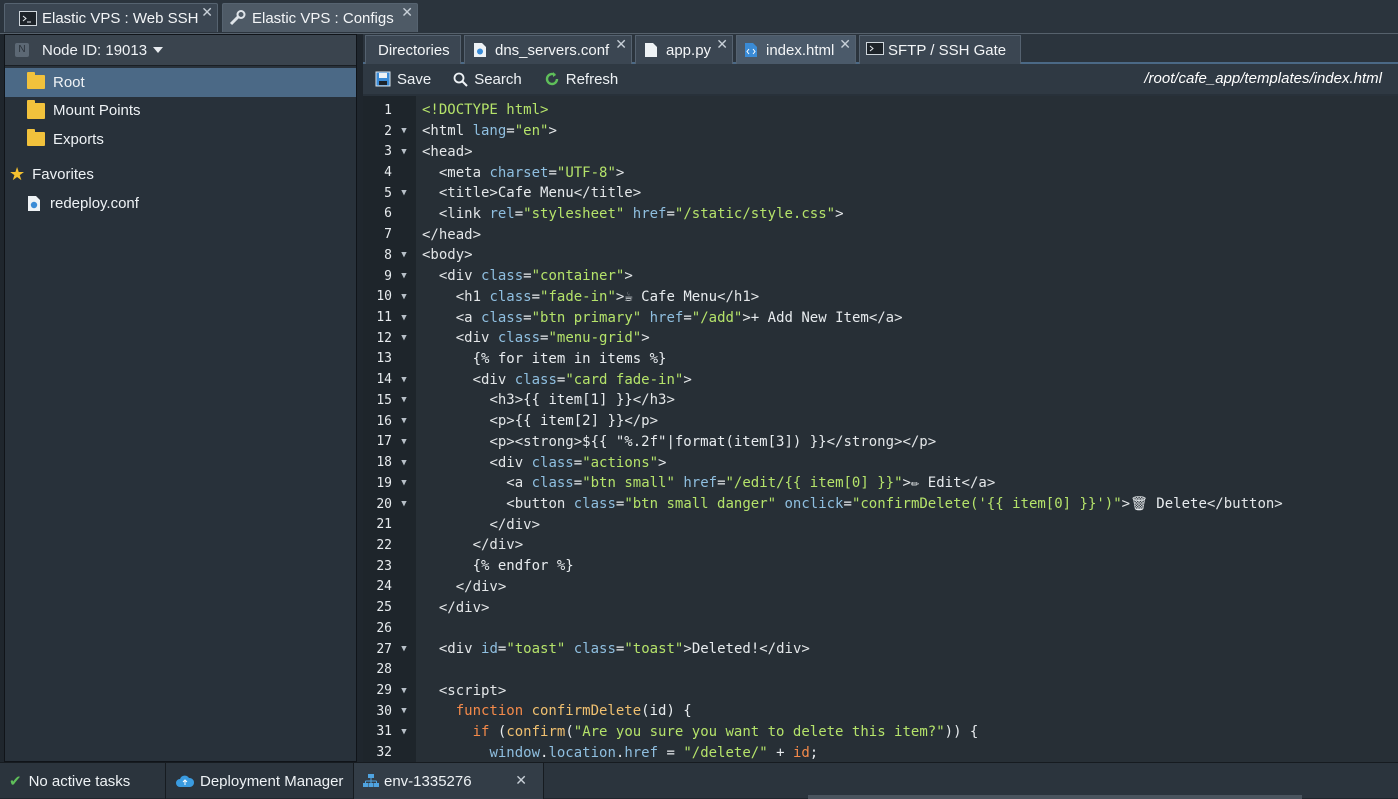  Describe the element at coordinates (581, 79) in the screenshot. I see `refresh-button: Refresh` at that location.